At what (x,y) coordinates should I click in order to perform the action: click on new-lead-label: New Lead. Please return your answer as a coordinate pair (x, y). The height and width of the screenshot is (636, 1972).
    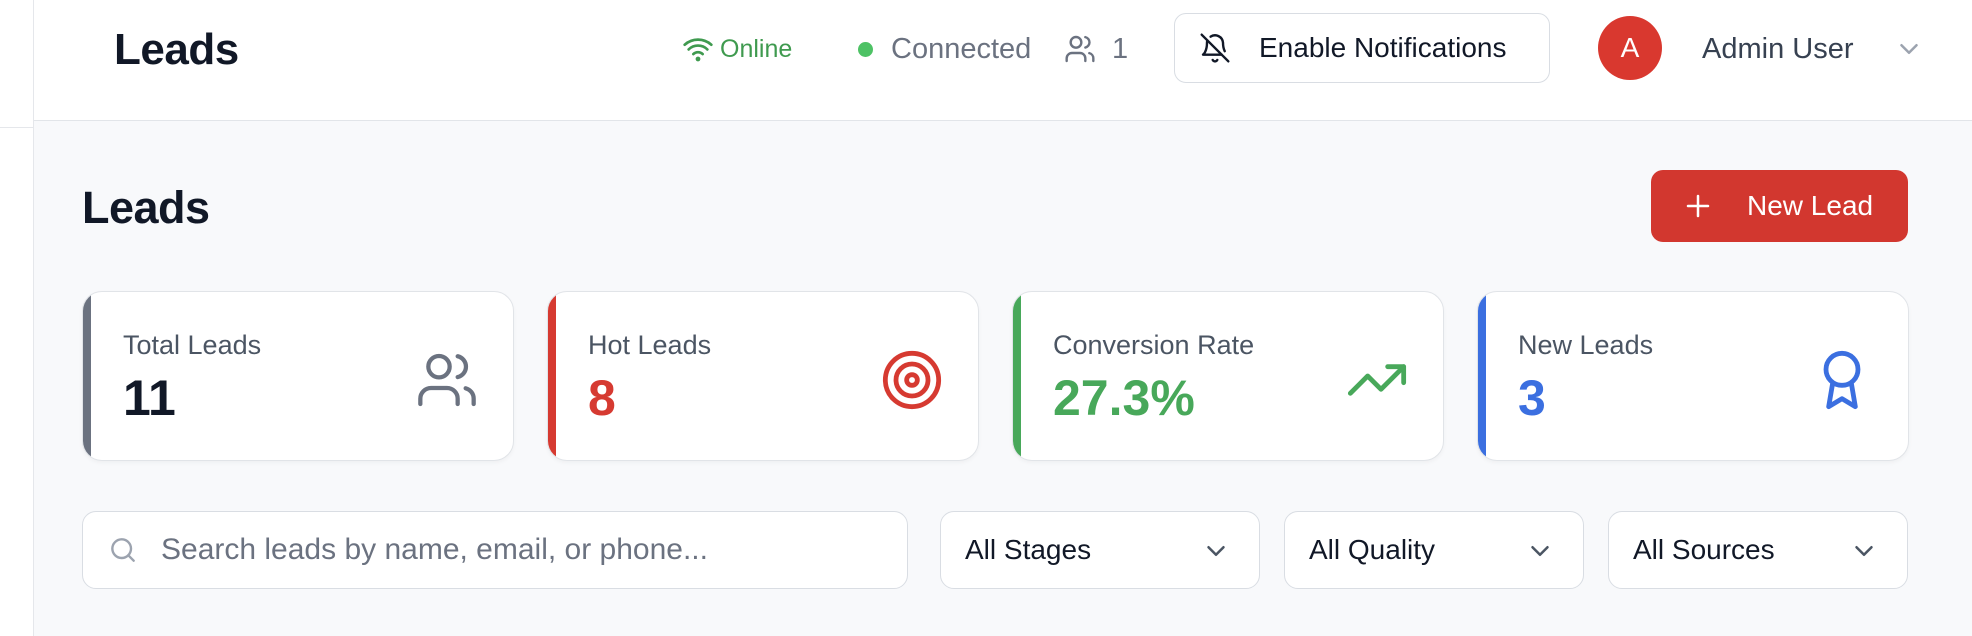
    Looking at the image, I should click on (1810, 205).